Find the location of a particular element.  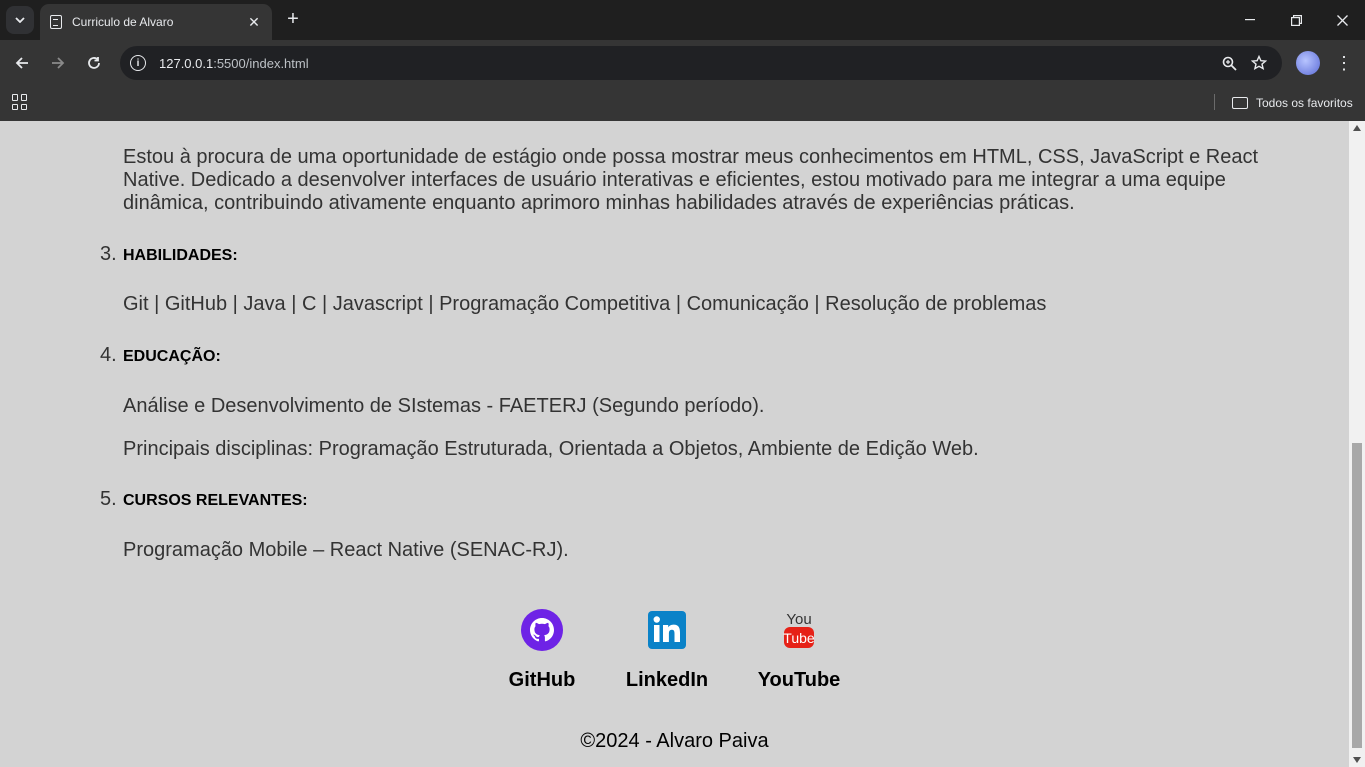

reload-icon is located at coordinates (94, 63).